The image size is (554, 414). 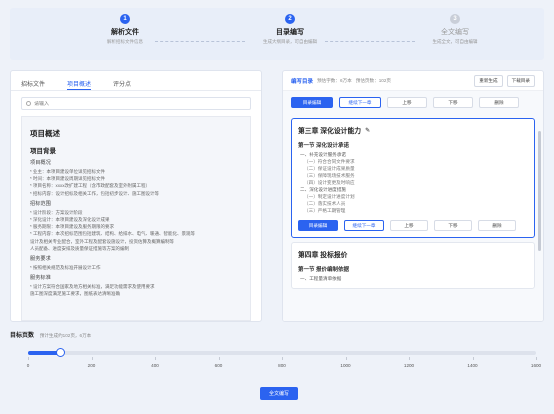 I want to click on chapter-card: 第四章 投标报价 第一节 报价编制依据 一、工程量清单依据, so click(x=413, y=265).